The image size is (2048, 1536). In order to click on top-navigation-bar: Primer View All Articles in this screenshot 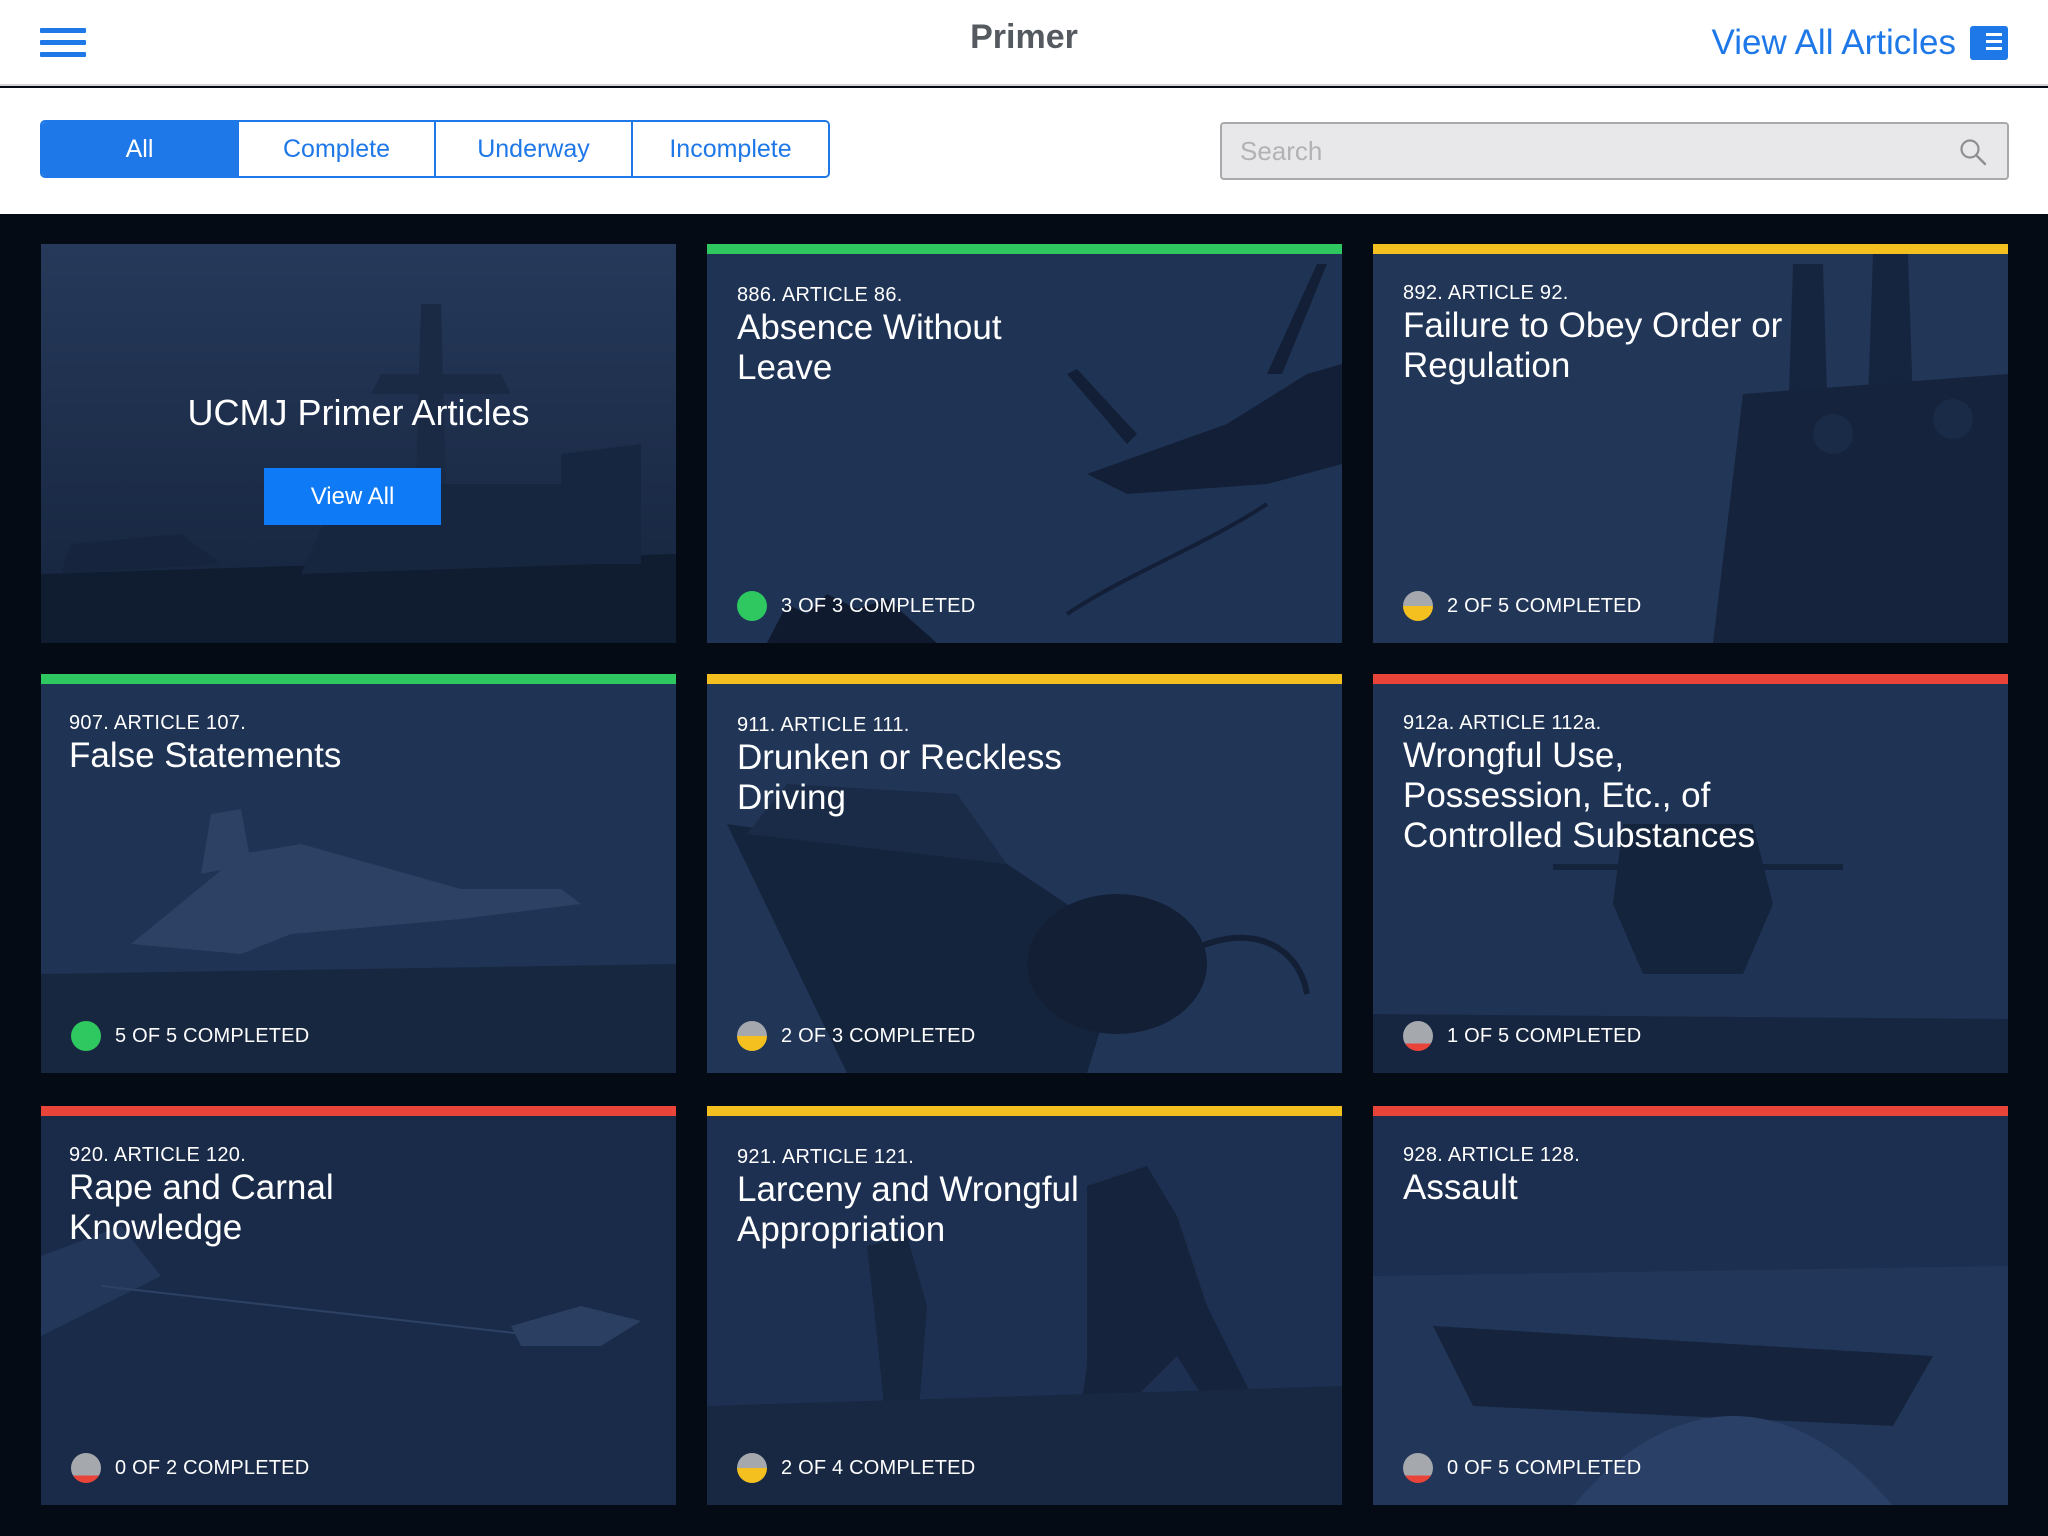, I will do `click(1024, 43)`.